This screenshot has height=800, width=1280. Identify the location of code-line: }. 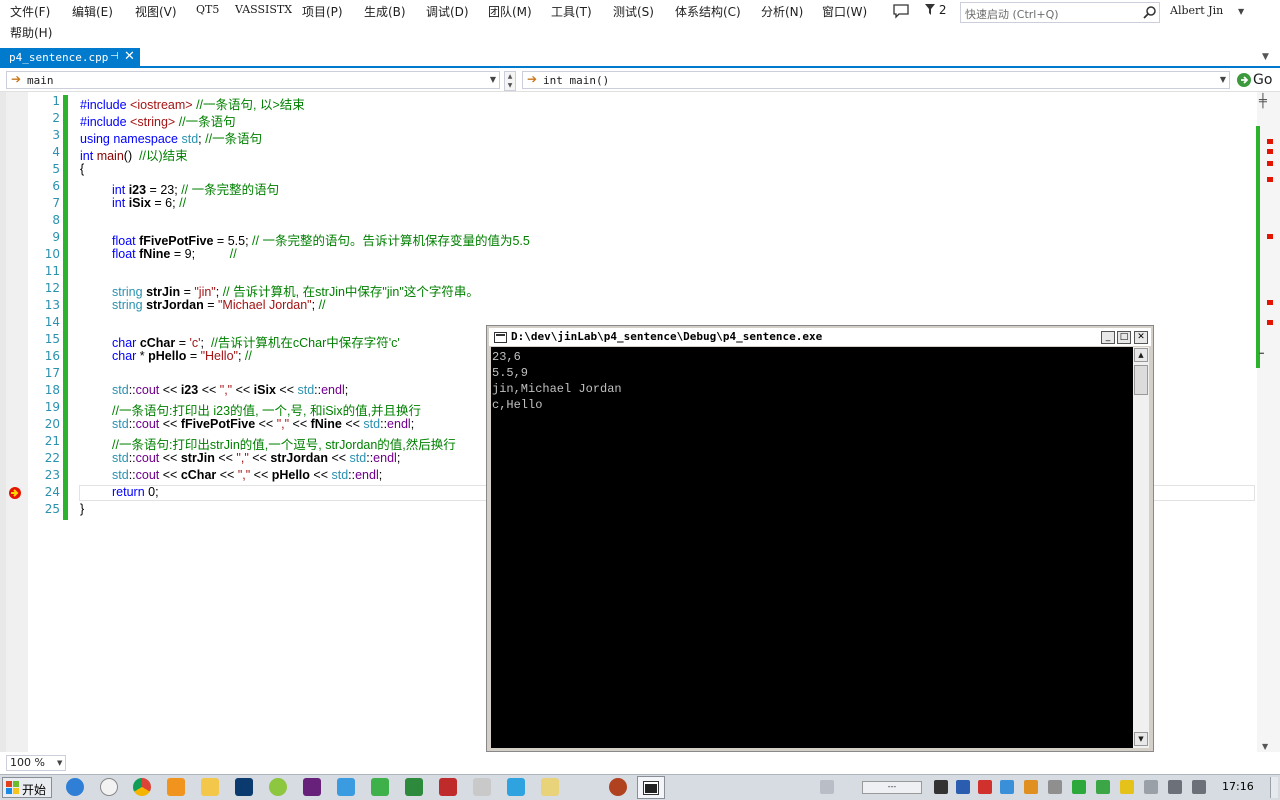
(82, 509).